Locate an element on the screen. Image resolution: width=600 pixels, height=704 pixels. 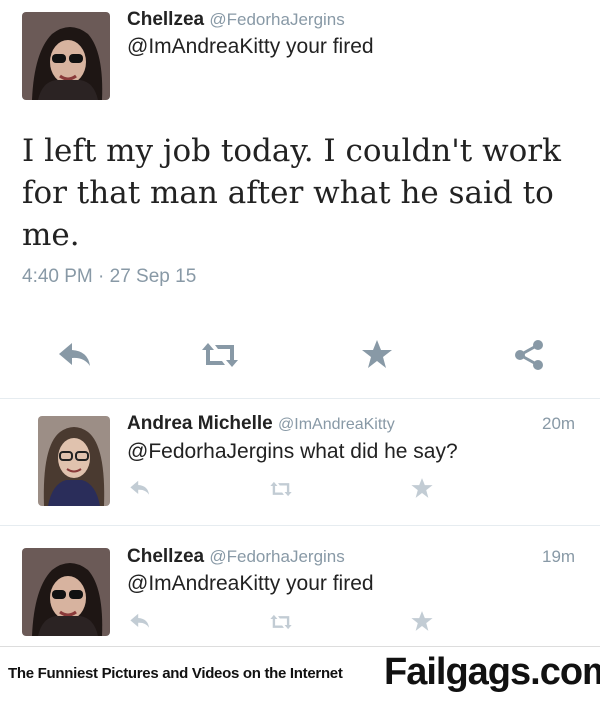
tweet-timestamp: 4:40 PM · 27 Sep 15 is located at coordinates (109, 277).